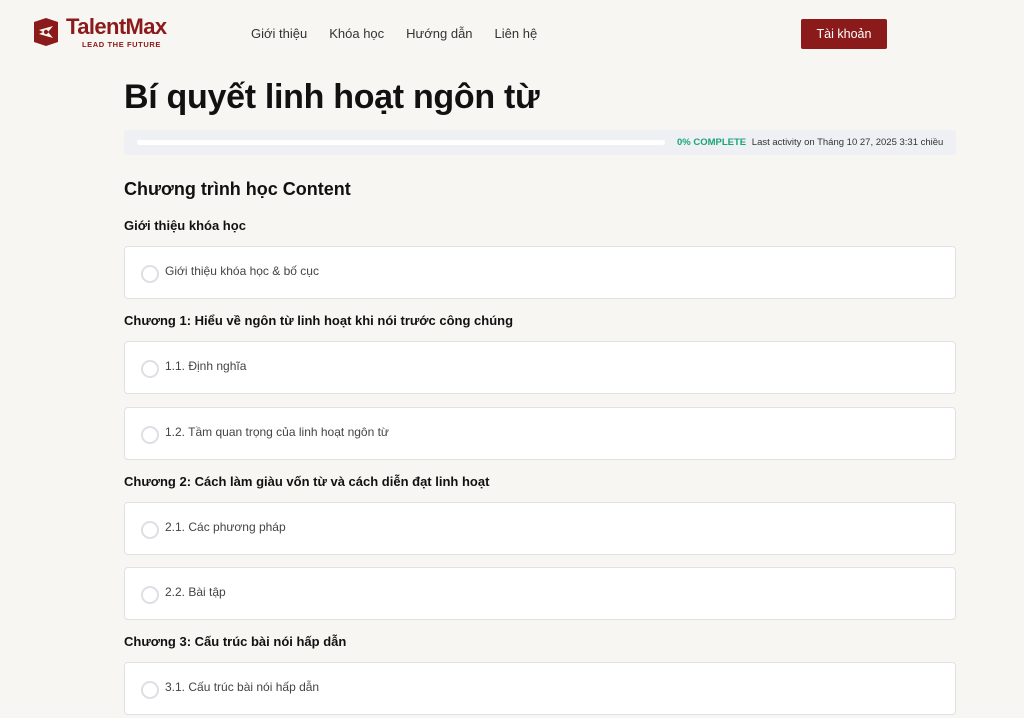  I want to click on section-heading: Chương 3: Cấu trúc bài nói hấp dẫn, so click(235, 641).